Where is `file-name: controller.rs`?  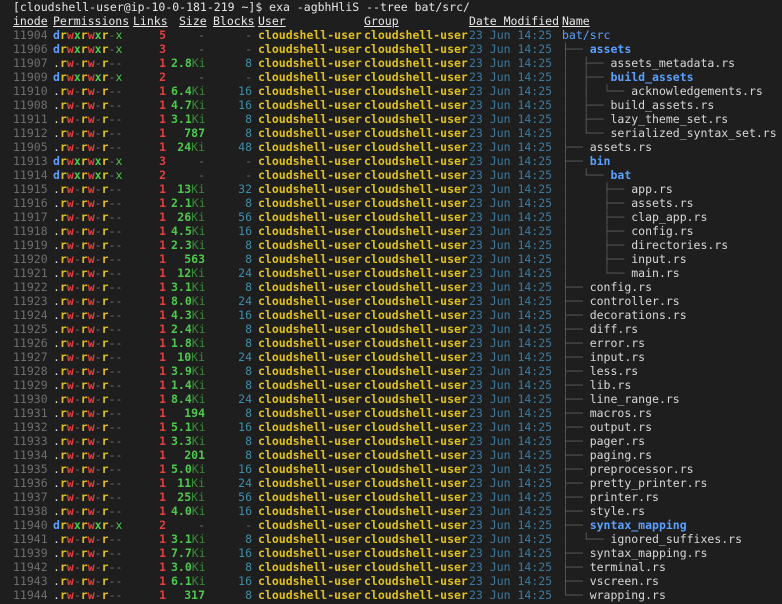
file-name: controller.rs is located at coordinates (635, 301).